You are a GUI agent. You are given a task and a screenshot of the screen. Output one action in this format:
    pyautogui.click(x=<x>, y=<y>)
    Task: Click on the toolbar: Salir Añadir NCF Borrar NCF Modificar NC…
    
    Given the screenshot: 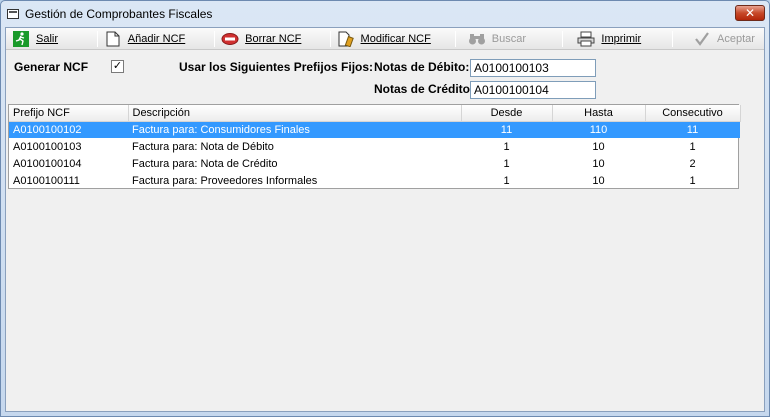 What is the action you would take?
    pyautogui.click(x=385, y=39)
    